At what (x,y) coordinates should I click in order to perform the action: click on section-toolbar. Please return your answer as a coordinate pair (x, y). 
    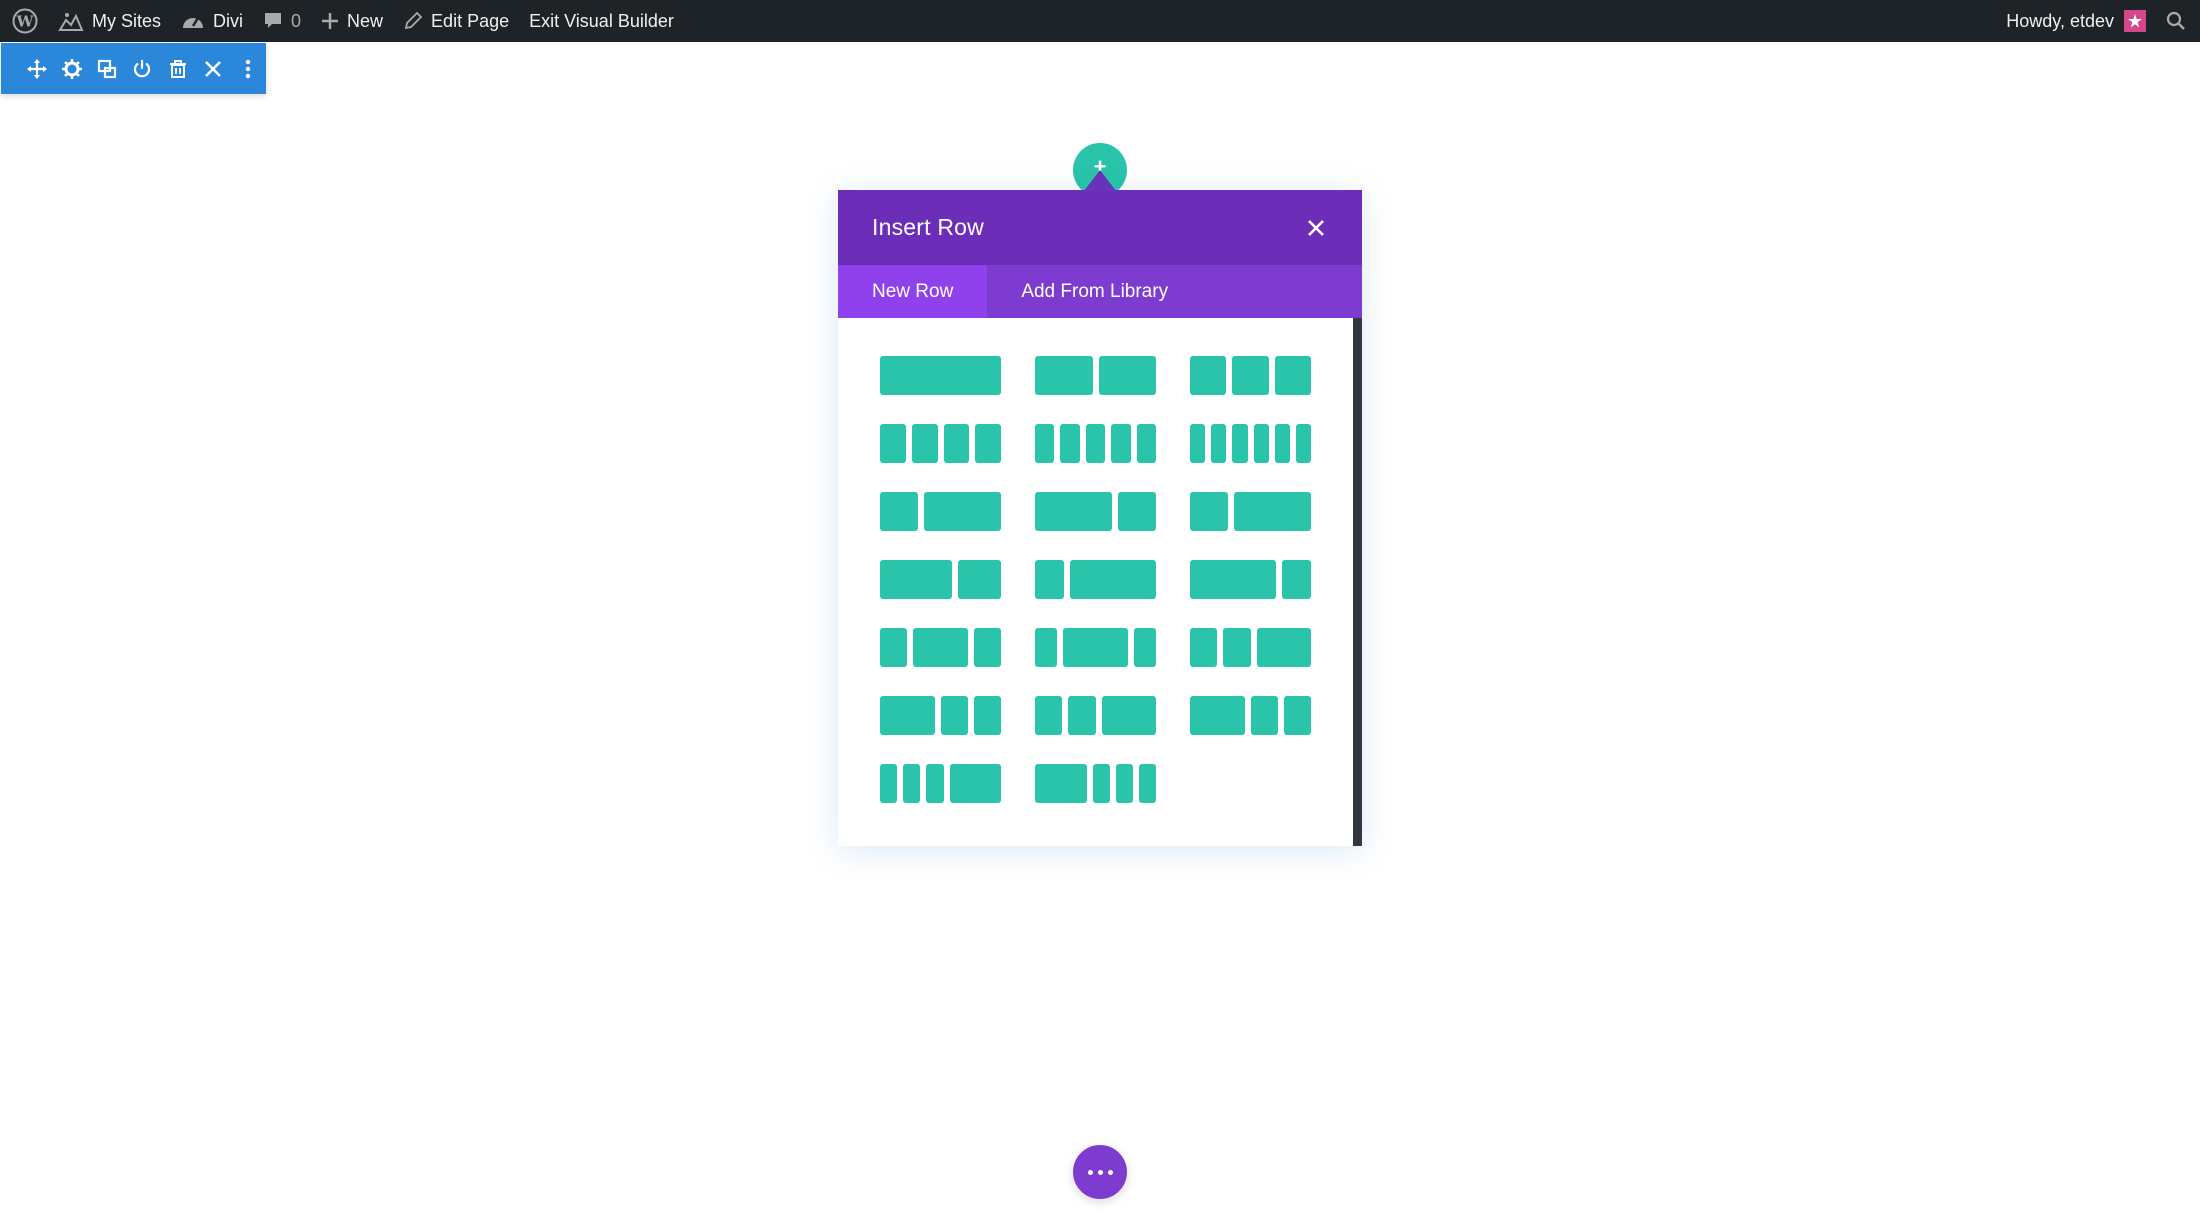
    Looking at the image, I should click on (133, 68).